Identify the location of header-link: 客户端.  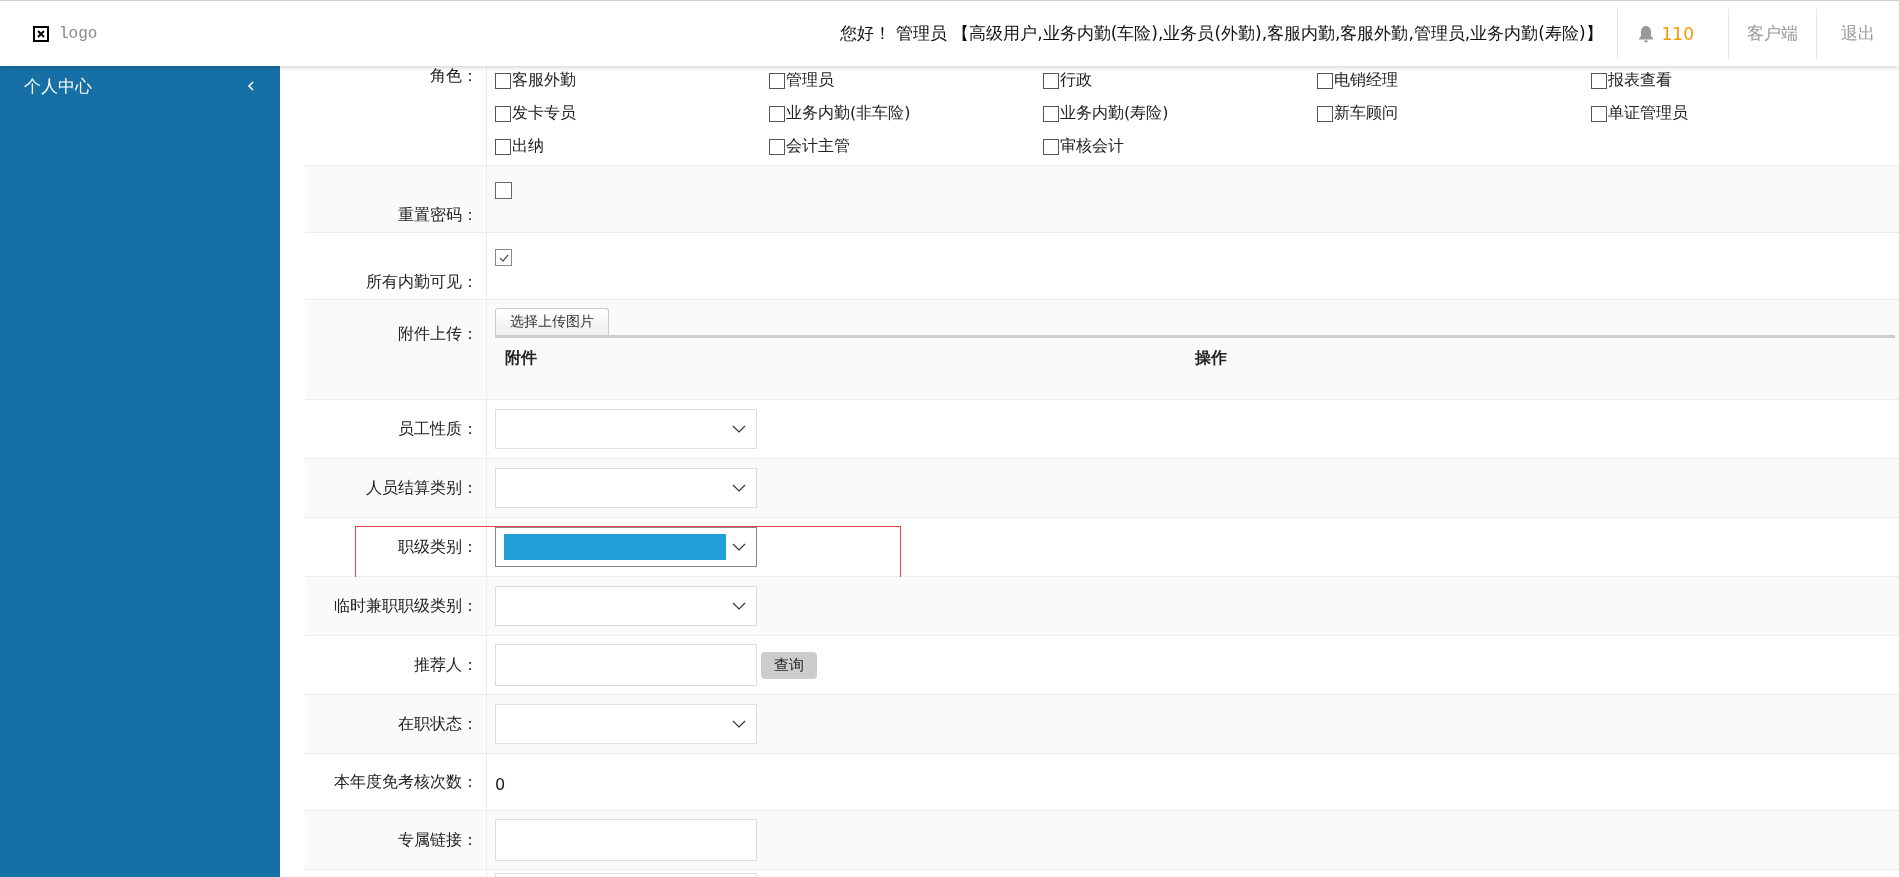
(1772, 33).